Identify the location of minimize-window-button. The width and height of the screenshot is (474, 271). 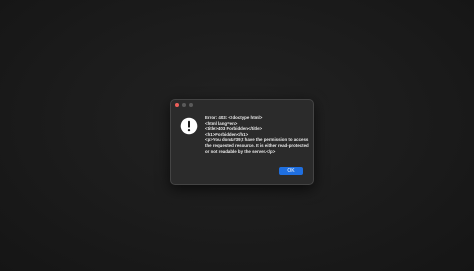
(184, 105).